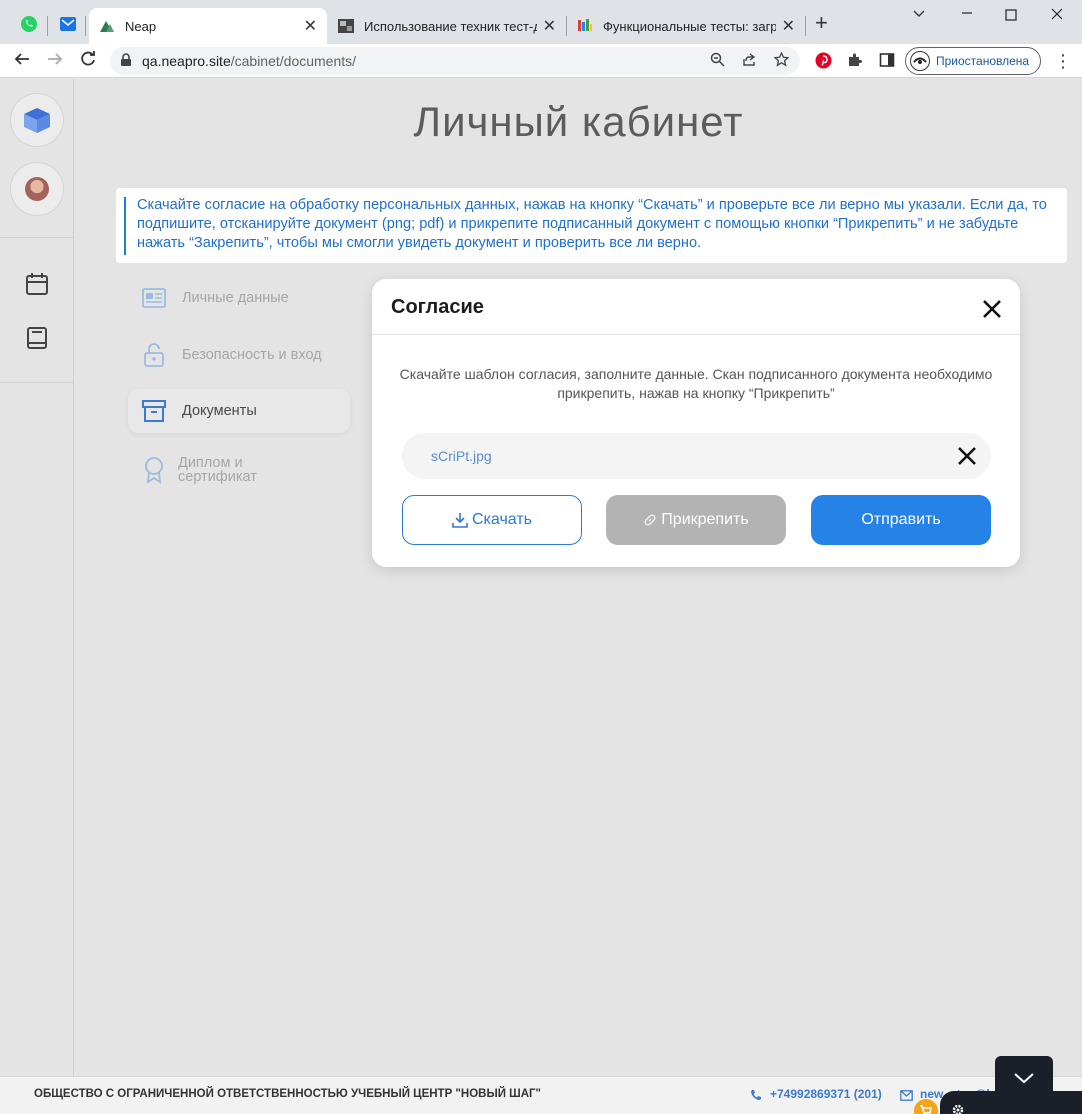 The width and height of the screenshot is (1082, 1114). I want to click on badge-icon, so click(154, 470).